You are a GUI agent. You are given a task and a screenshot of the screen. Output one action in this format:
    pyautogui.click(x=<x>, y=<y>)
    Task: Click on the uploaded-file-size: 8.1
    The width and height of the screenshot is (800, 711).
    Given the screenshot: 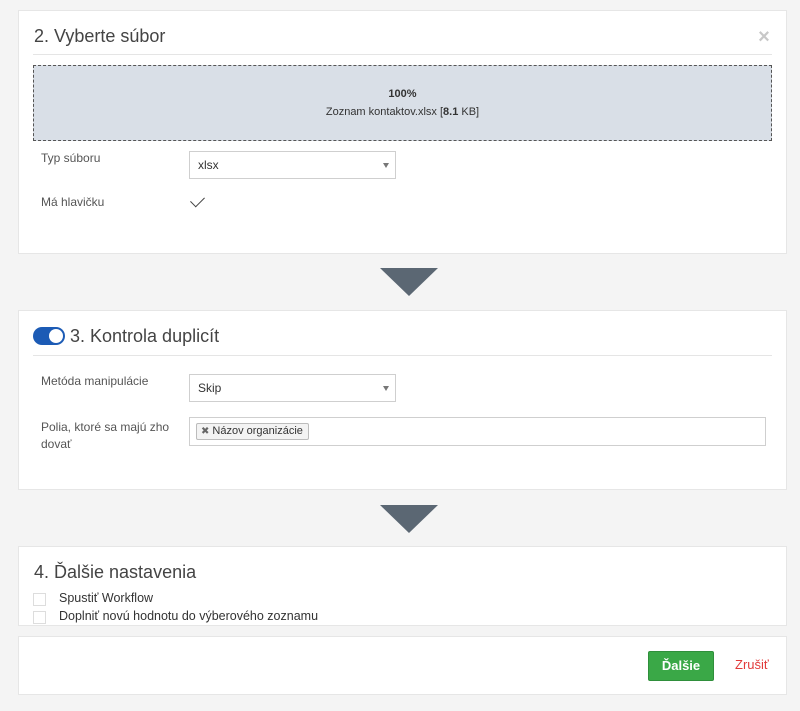 What is the action you would take?
    pyautogui.click(x=451, y=112)
    